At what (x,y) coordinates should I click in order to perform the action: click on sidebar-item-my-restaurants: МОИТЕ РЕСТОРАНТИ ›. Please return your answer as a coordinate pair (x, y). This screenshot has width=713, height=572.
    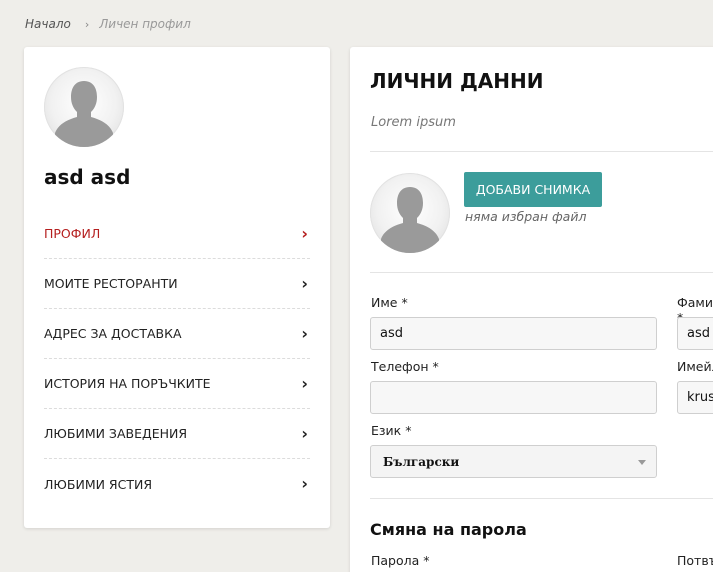
    Looking at the image, I should click on (177, 284).